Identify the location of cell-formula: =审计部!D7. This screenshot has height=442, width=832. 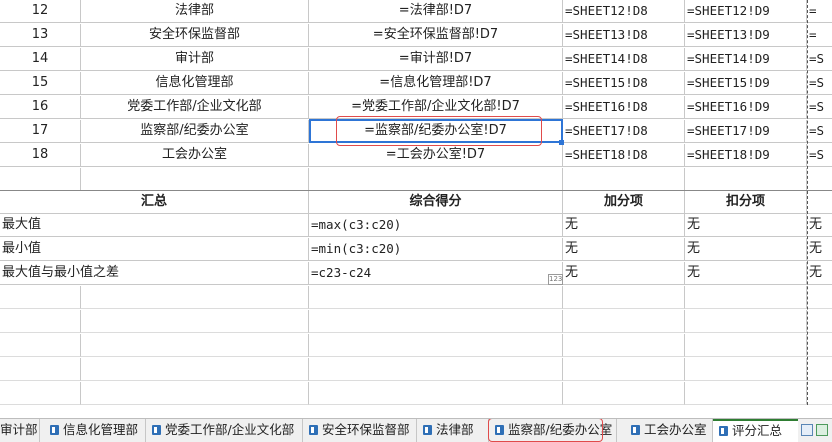
(436, 59).